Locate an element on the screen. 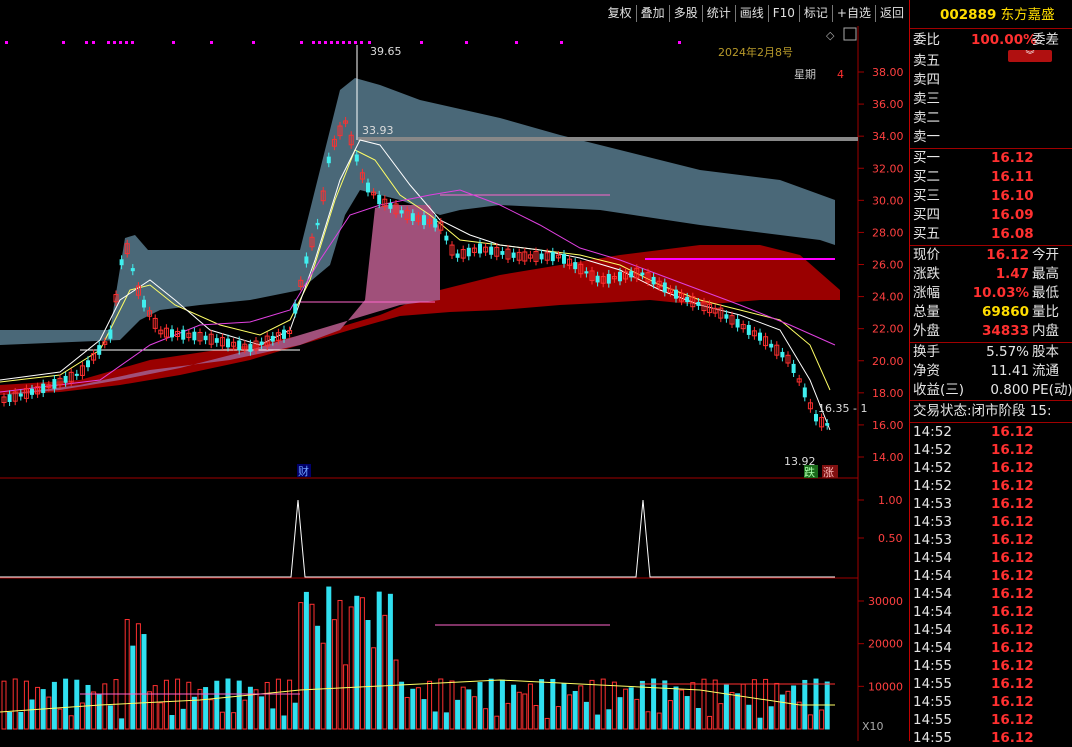  tick-row: 14:53 16.12 is located at coordinates (973, 504).